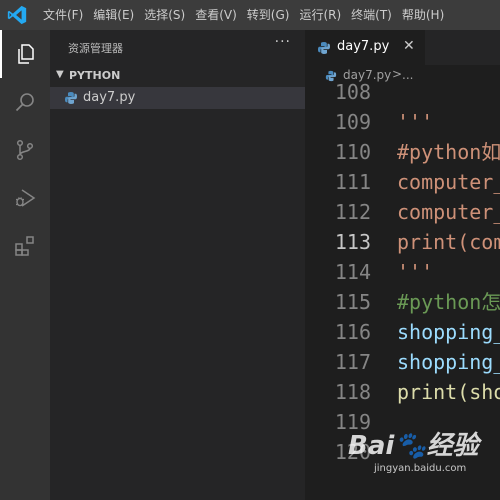 The image size is (500, 500). Describe the element at coordinates (448, 242) in the screenshot. I see `code-text: print(com` at that location.